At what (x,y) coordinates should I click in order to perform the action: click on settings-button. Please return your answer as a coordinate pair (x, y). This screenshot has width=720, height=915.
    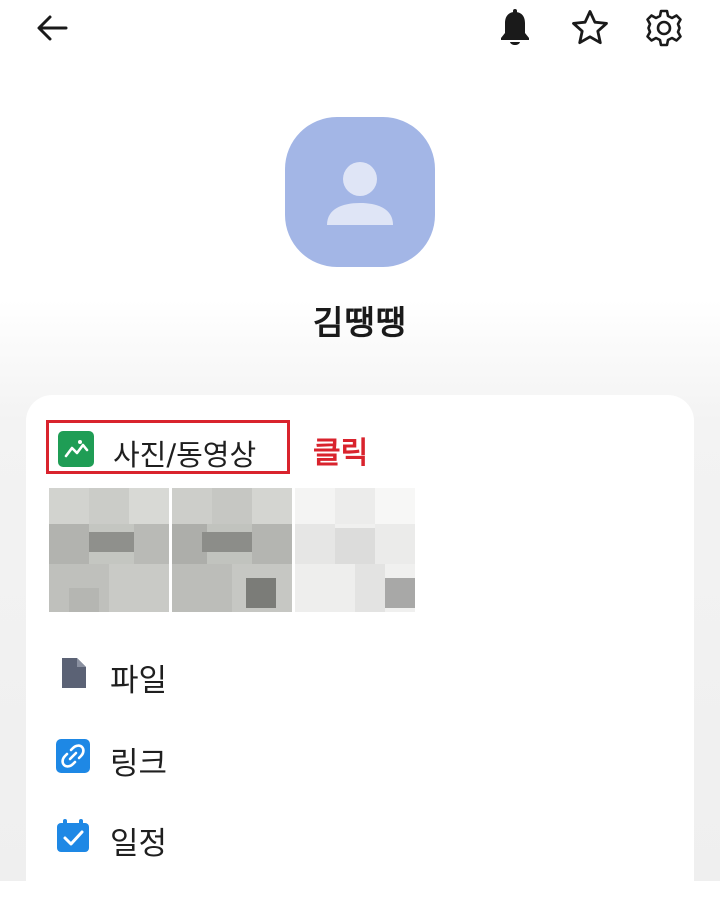
    Looking at the image, I should click on (664, 28).